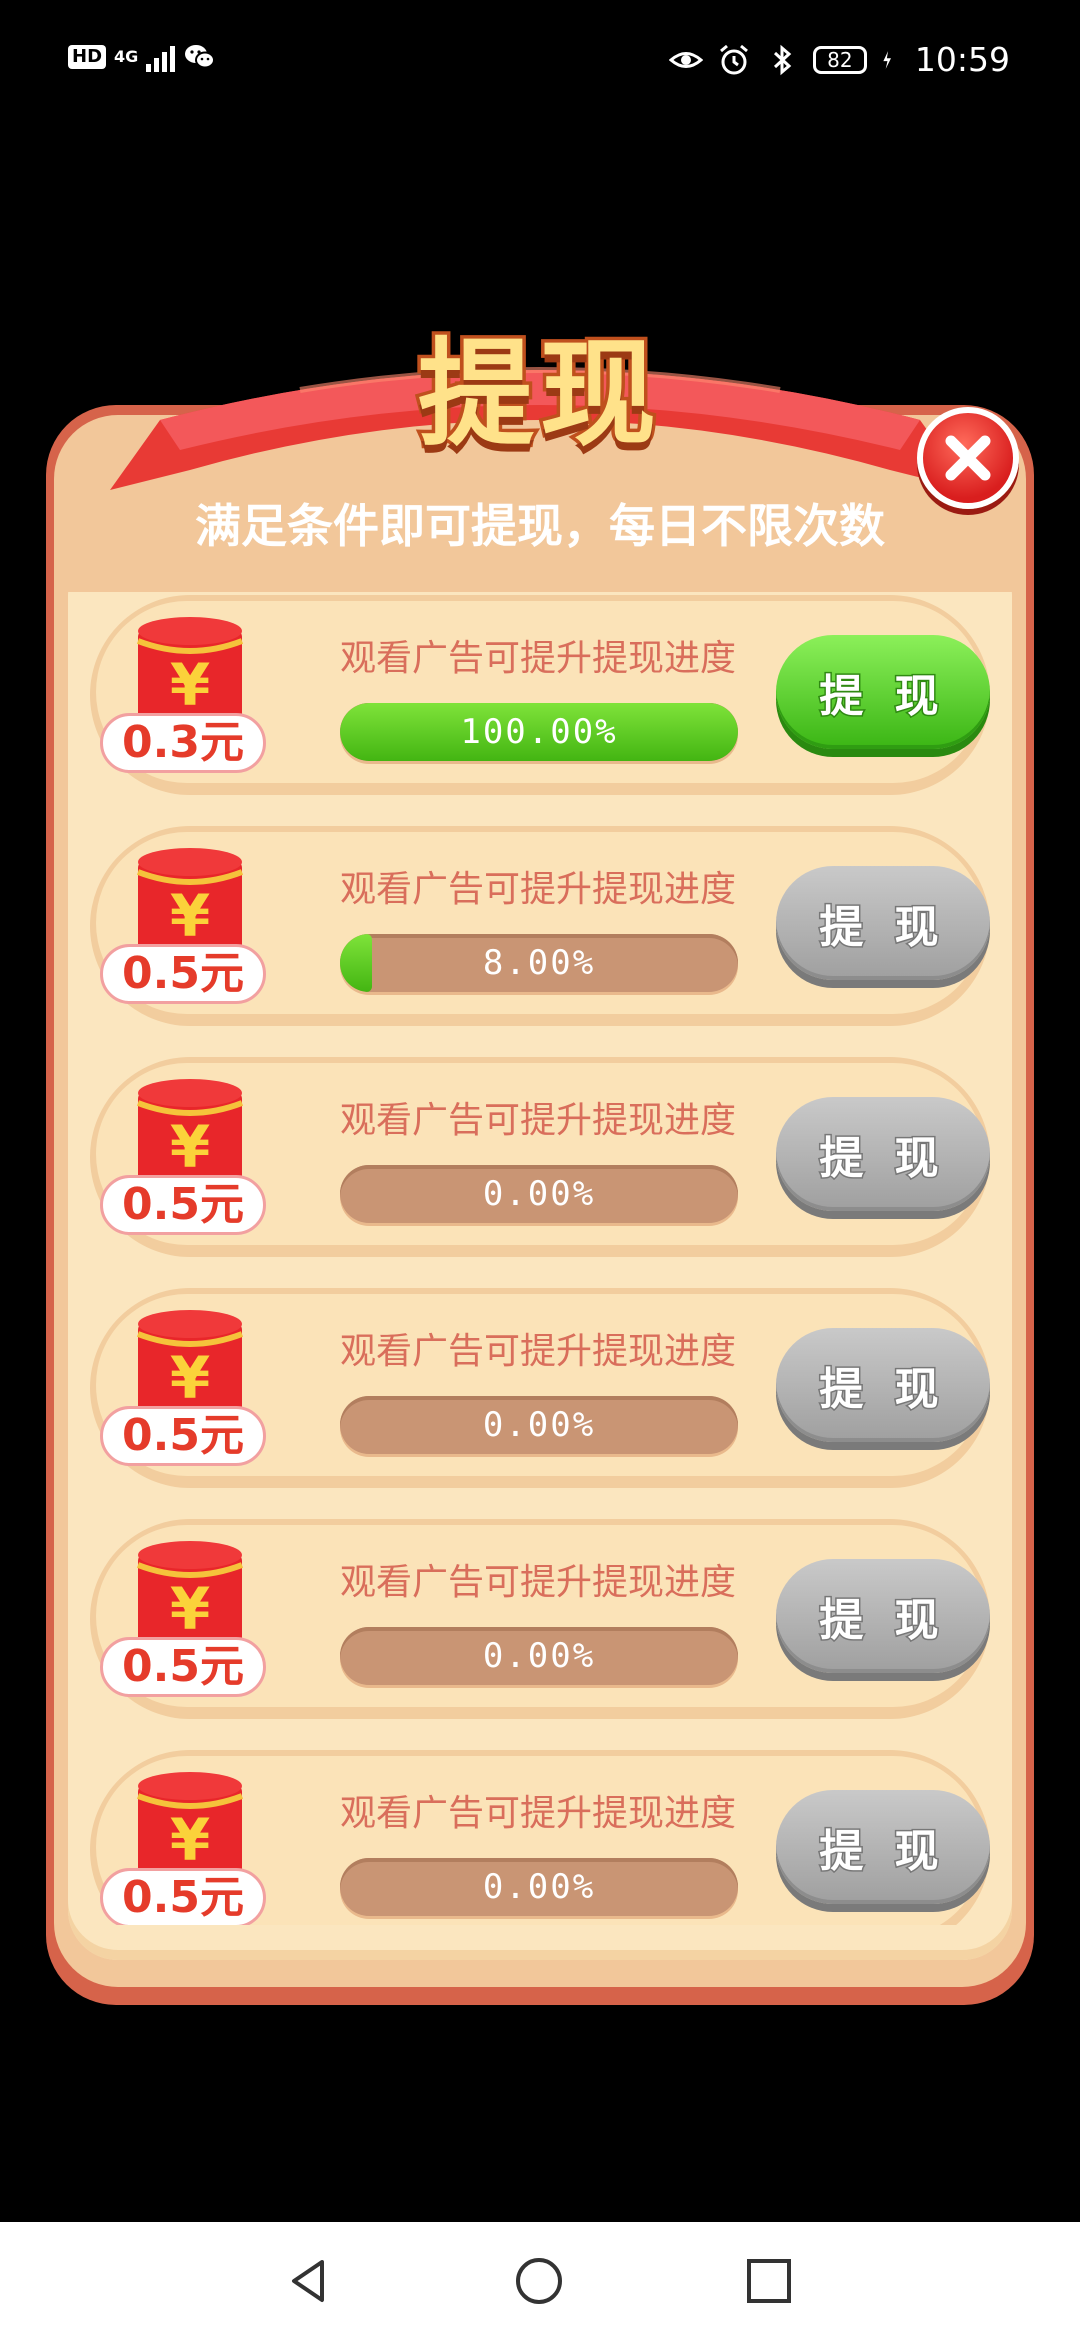  I want to click on signal-icon, so click(161, 57).